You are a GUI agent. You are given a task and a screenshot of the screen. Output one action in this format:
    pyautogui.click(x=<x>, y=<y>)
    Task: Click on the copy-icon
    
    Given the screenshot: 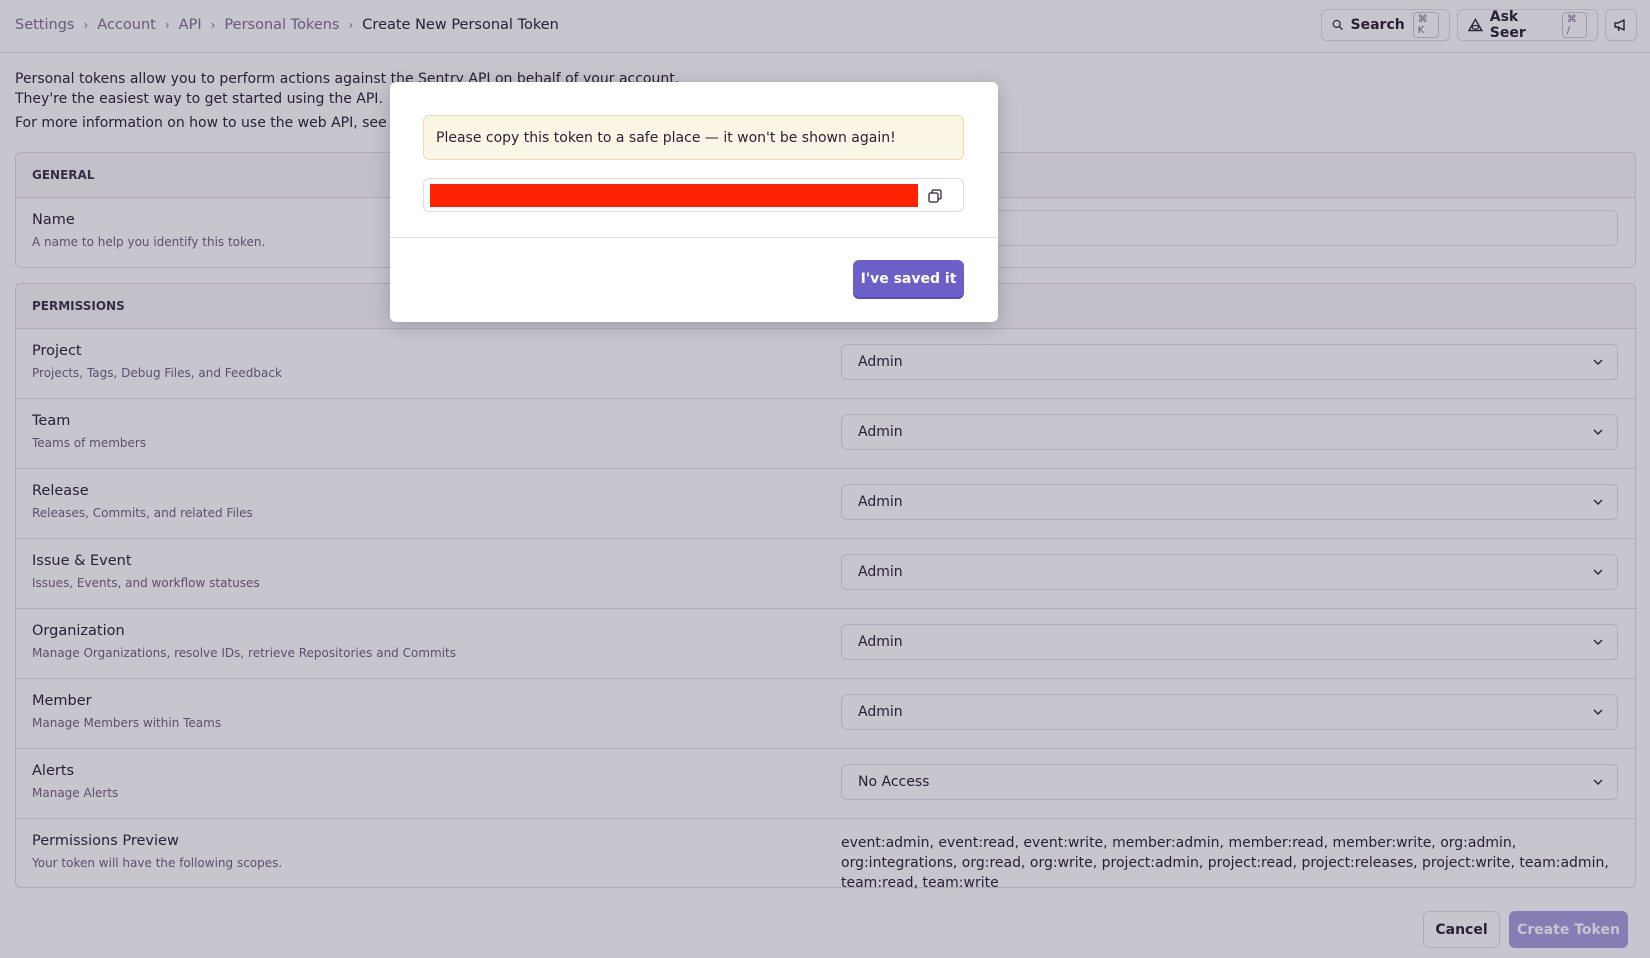 What is the action you would take?
    pyautogui.click(x=935, y=196)
    